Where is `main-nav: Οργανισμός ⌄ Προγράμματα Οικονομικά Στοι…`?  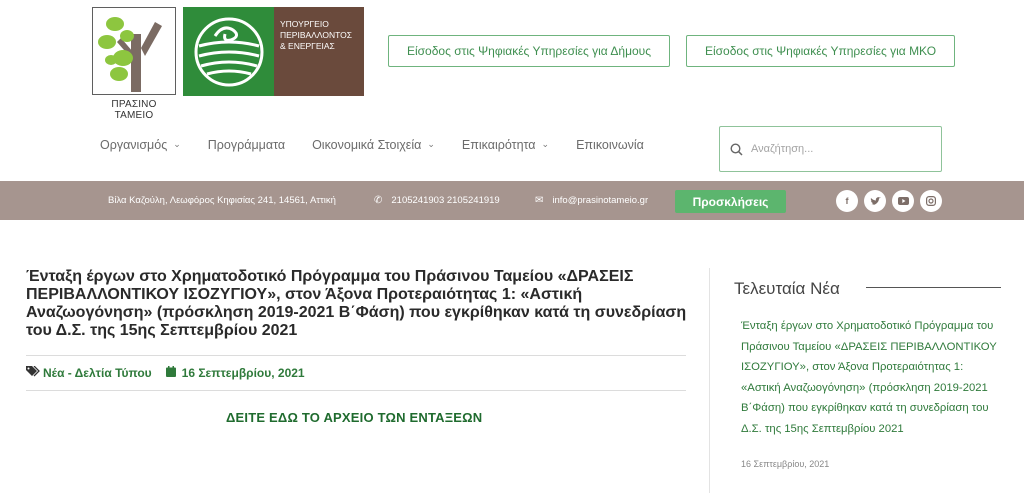 main-nav: Οργανισμός ⌄ Προγράμματα Οικονομικά Στοι… is located at coordinates (385, 145).